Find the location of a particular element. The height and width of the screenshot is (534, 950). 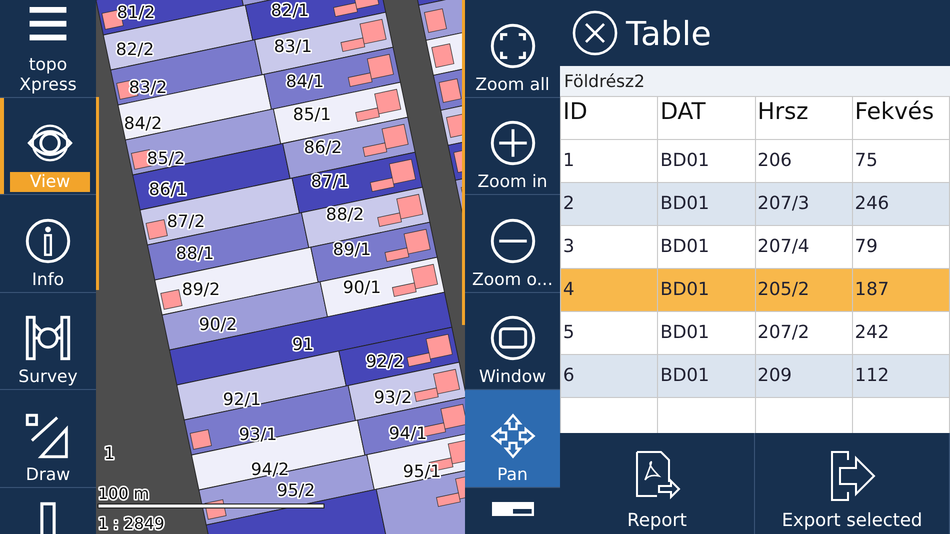

parcel-number: 82/2 is located at coordinates (135, 50).